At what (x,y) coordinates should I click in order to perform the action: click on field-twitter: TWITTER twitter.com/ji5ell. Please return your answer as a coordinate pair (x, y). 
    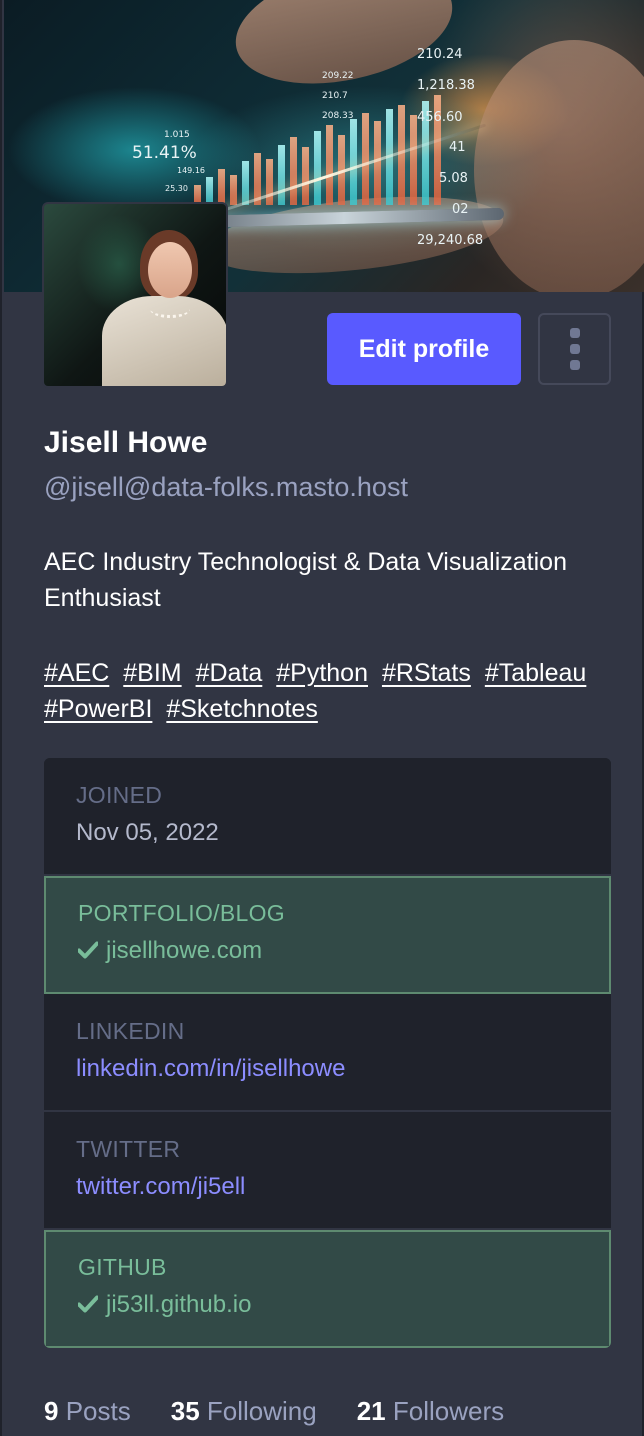
    Looking at the image, I should click on (327, 1171).